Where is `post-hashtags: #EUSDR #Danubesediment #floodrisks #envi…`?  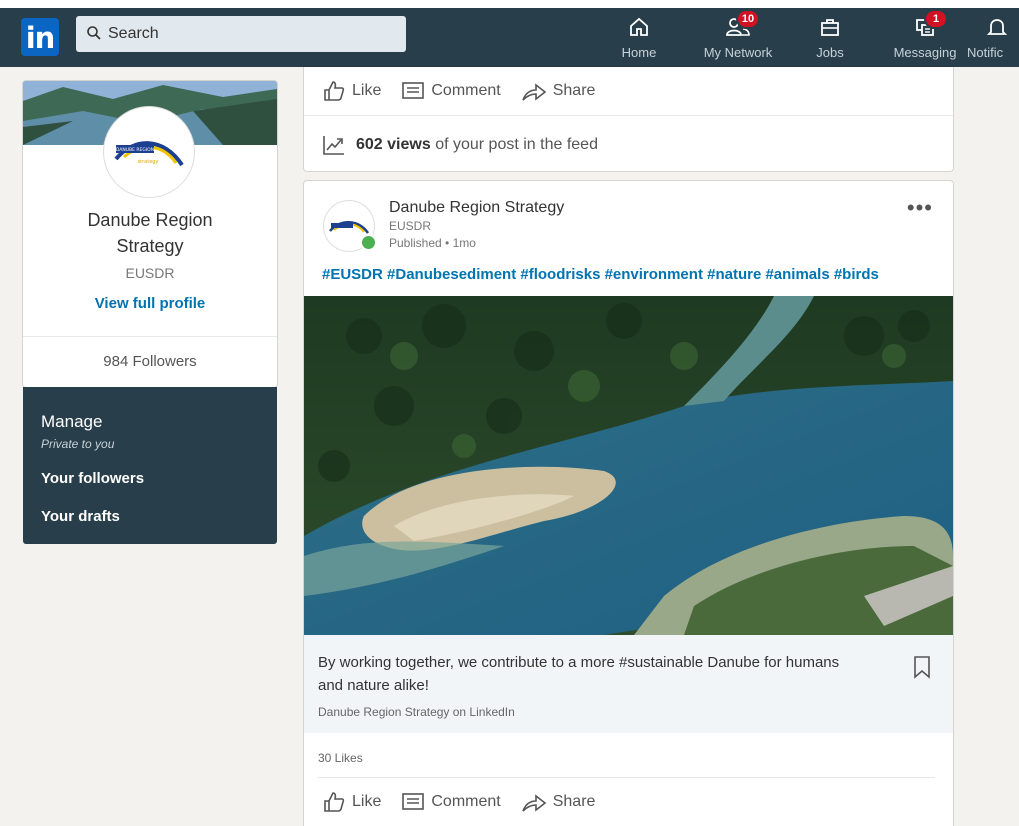
post-hashtags: #EUSDR #Danubesediment #floodrisks #envi… is located at coordinates (600, 274).